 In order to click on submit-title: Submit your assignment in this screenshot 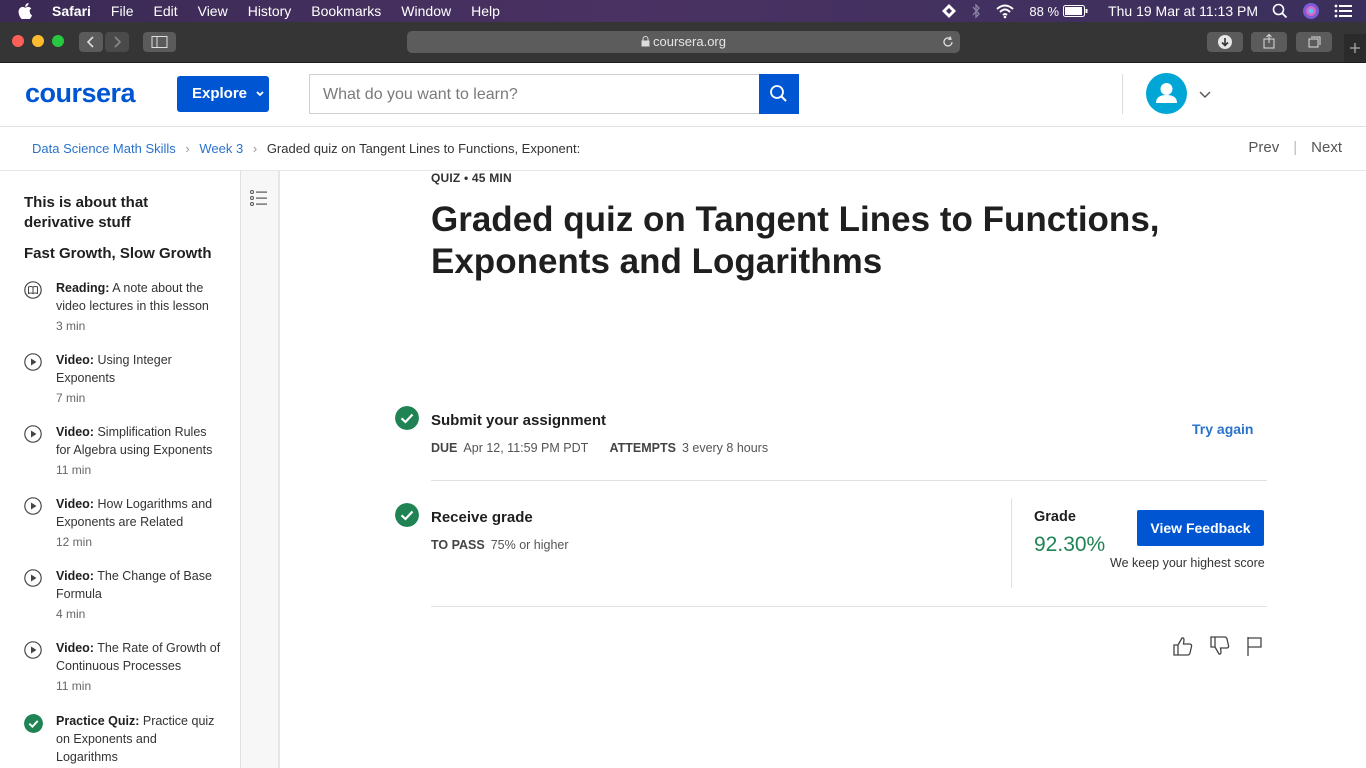, I will do `click(519, 420)`.